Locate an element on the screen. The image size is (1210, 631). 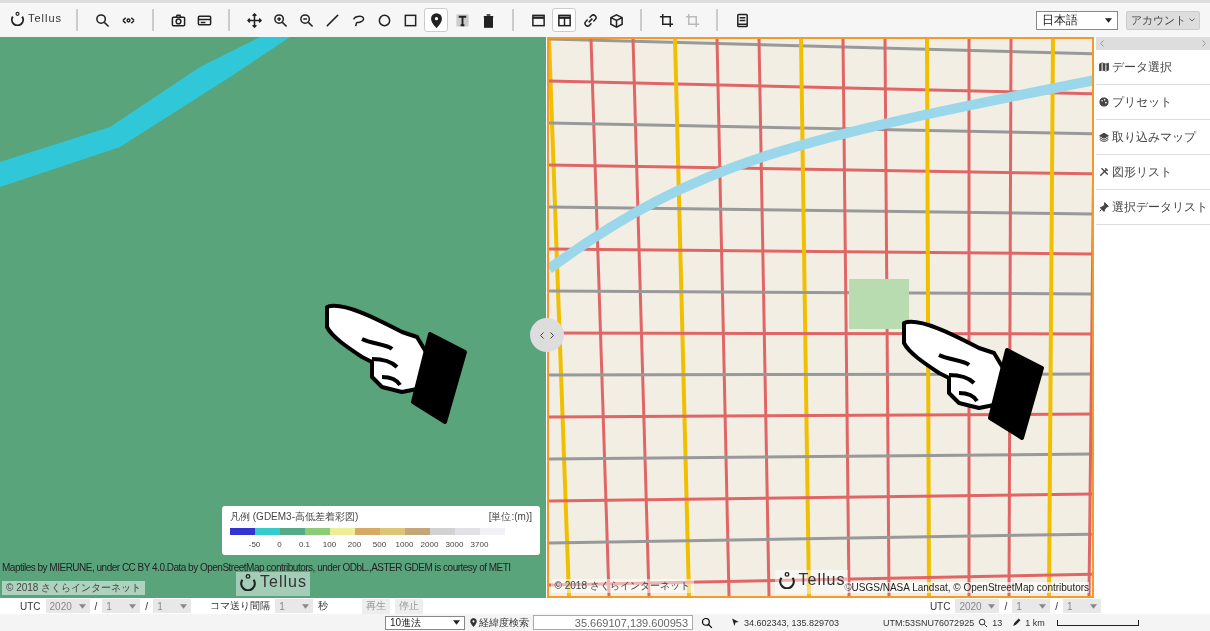
latlng-search-field: 35.669107,139.600953 is located at coordinates (613, 622).